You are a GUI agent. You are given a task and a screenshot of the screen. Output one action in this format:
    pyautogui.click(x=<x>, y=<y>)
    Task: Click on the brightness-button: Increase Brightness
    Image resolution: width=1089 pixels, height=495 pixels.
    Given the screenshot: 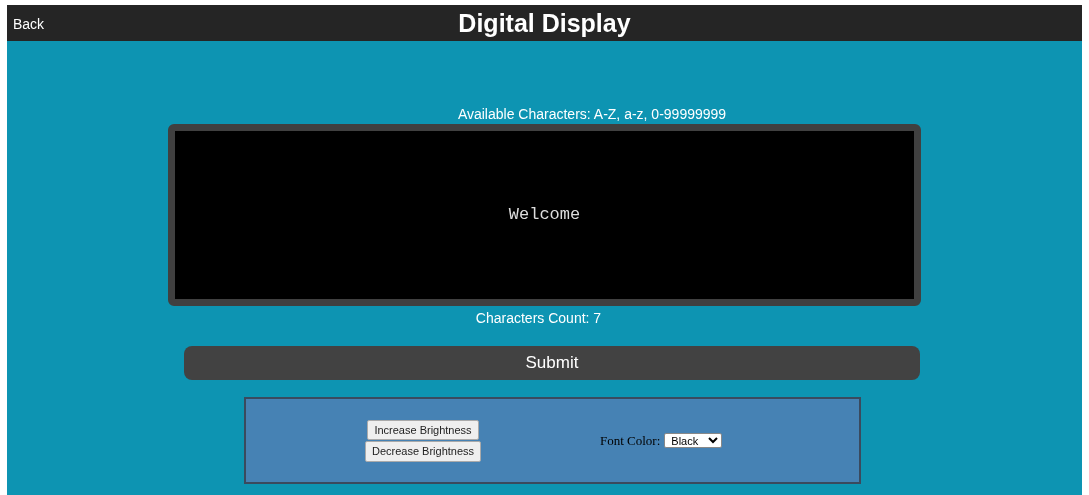 What is the action you would take?
    pyautogui.click(x=423, y=429)
    